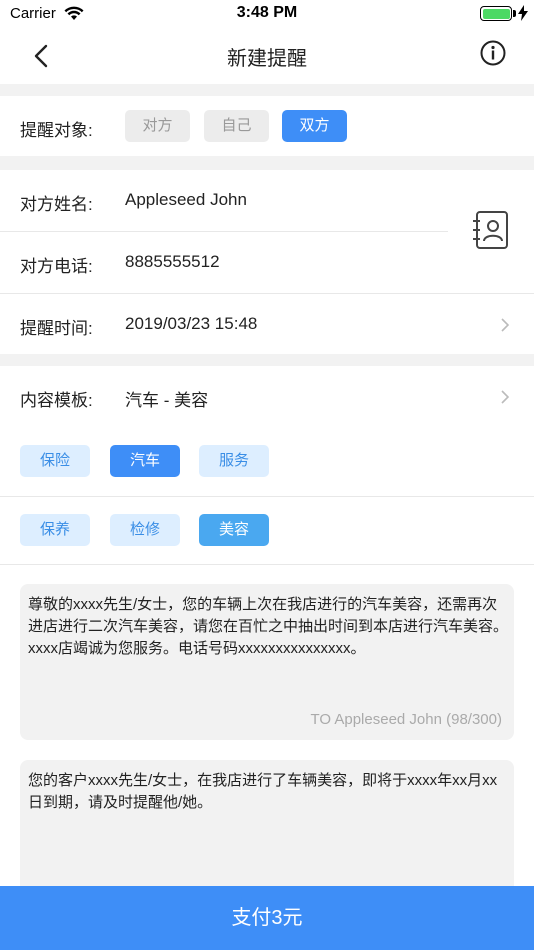 The image size is (534, 950). Describe the element at coordinates (523, 13) in the screenshot. I see `charging-icon` at that location.